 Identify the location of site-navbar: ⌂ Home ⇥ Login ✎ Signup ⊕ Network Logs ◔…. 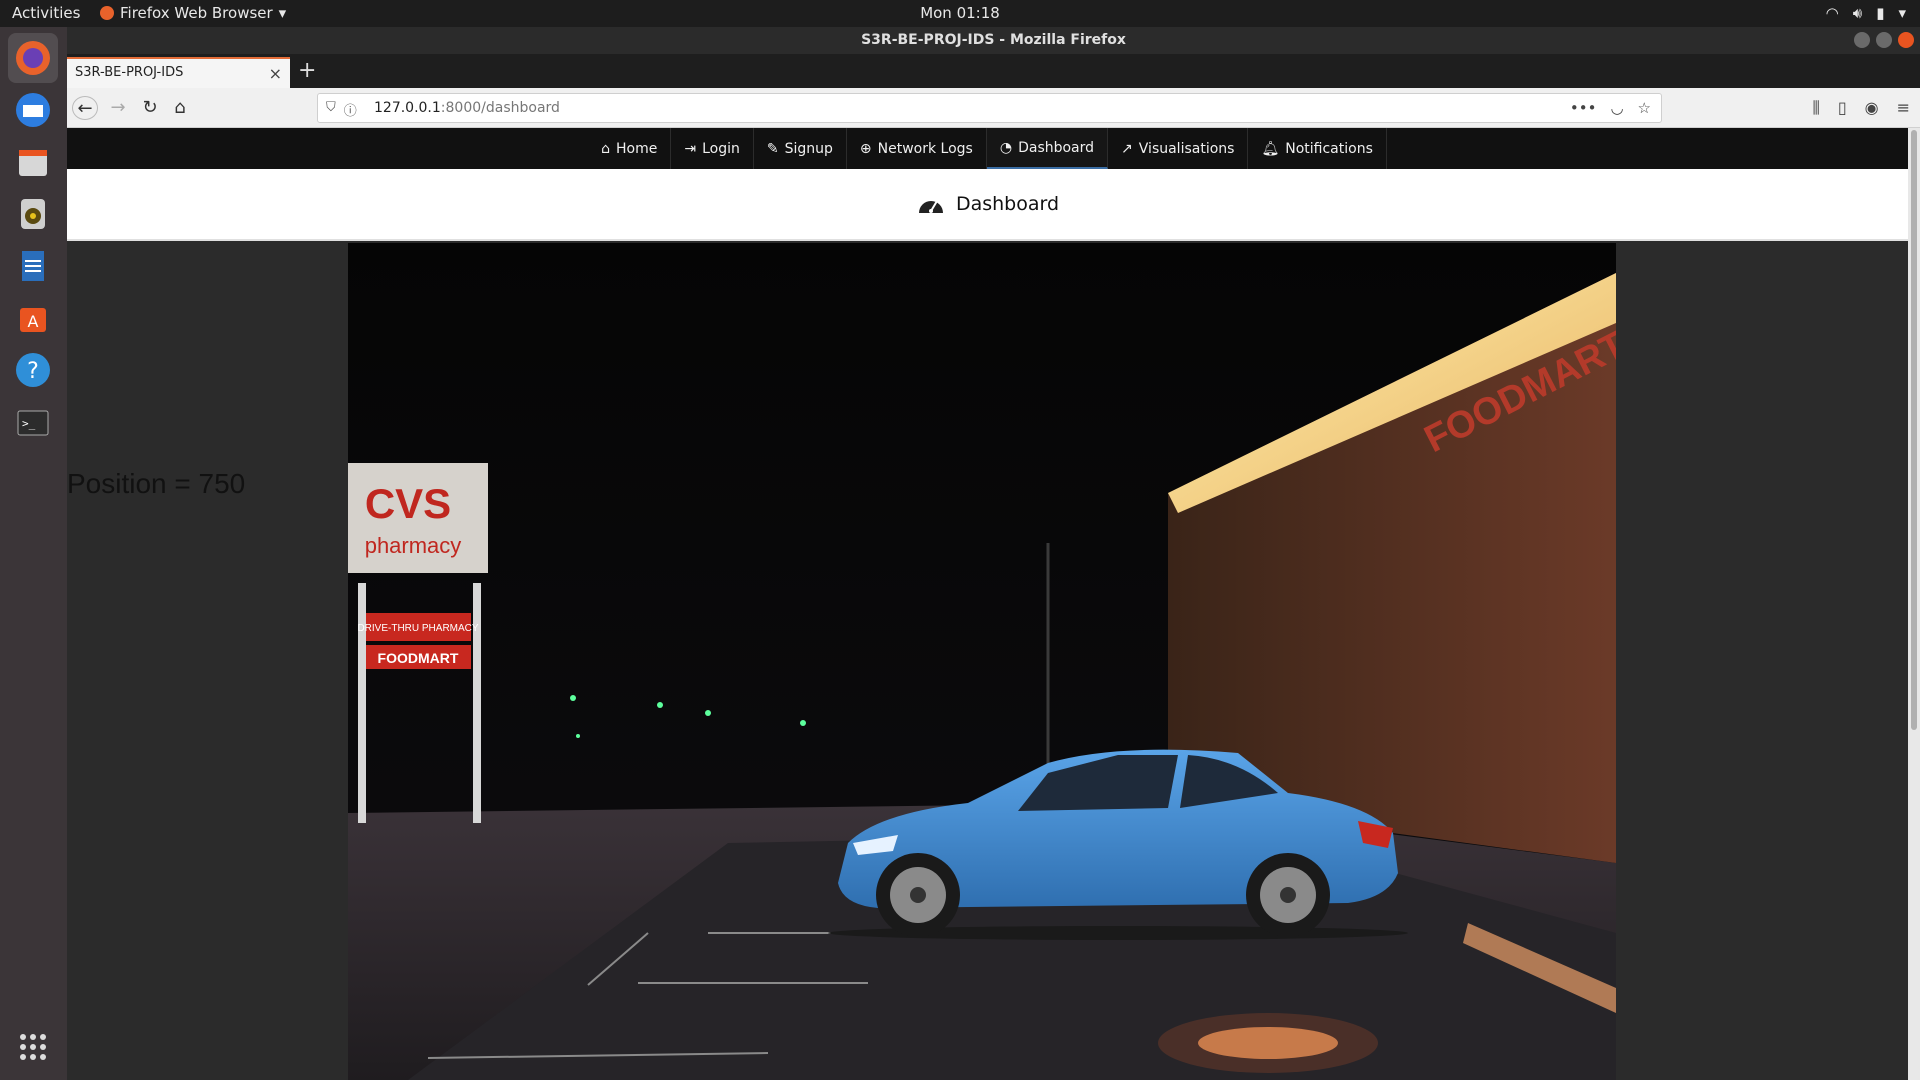
(987, 148).